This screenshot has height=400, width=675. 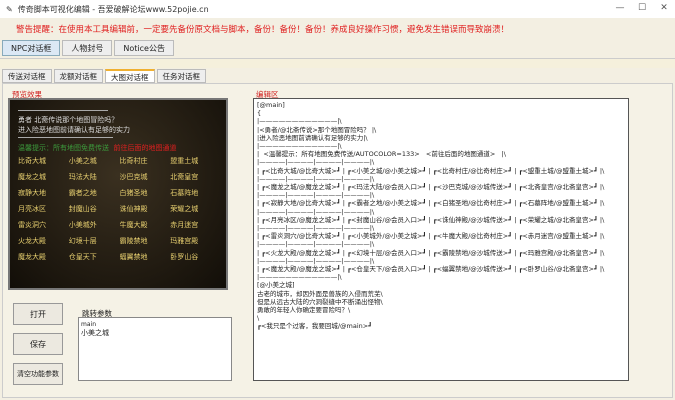 I want to click on preview-intro-2: 进入险恶地图前请确认有足够的实力, so click(x=74, y=130).